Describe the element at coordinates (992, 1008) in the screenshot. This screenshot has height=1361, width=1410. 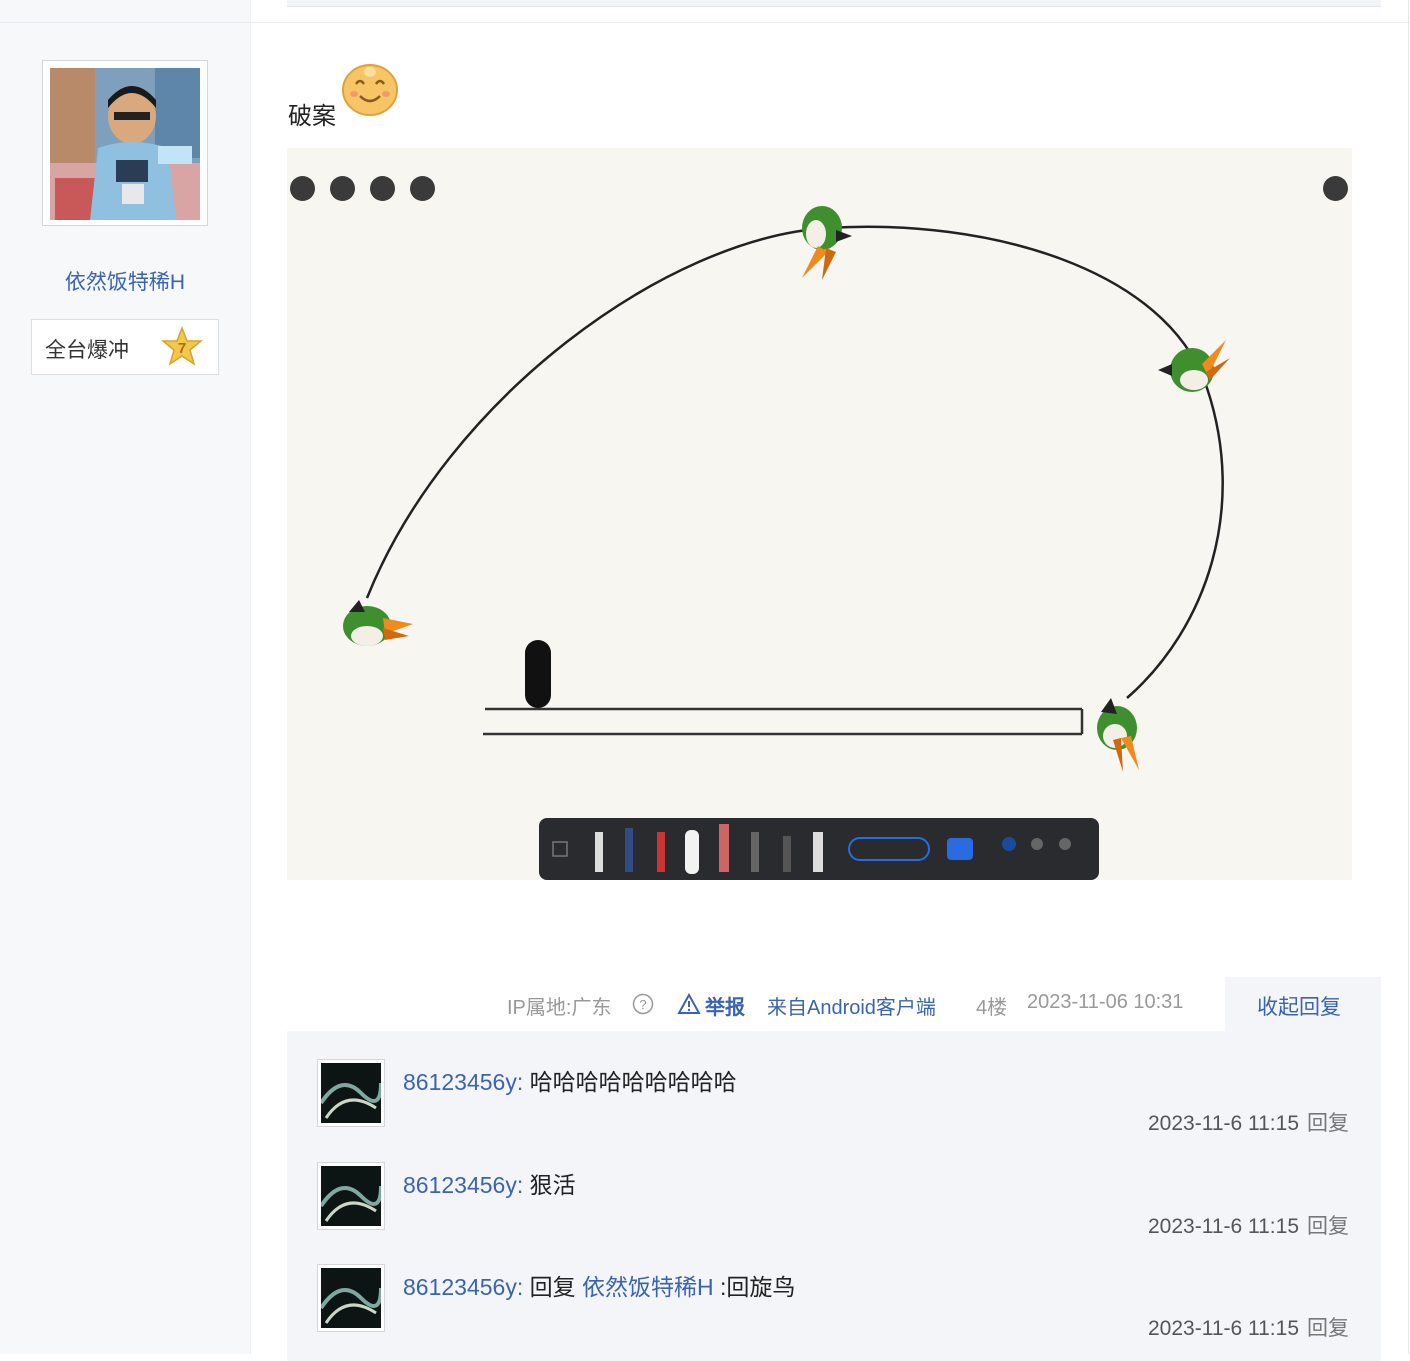
I see `floor-number: 4楼` at that location.